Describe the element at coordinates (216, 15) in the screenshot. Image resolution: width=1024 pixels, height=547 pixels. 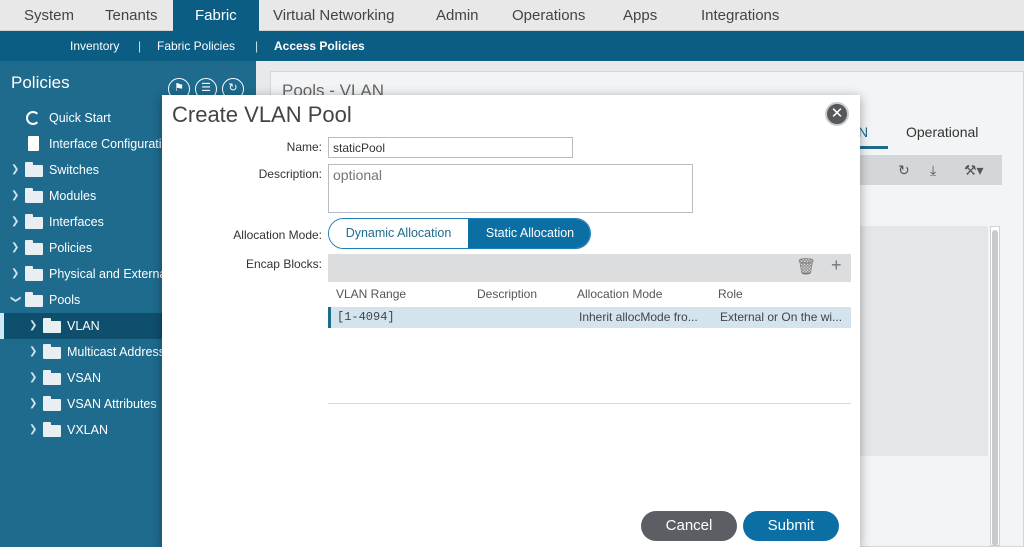
I see `tab-fabric: Fabric` at that location.